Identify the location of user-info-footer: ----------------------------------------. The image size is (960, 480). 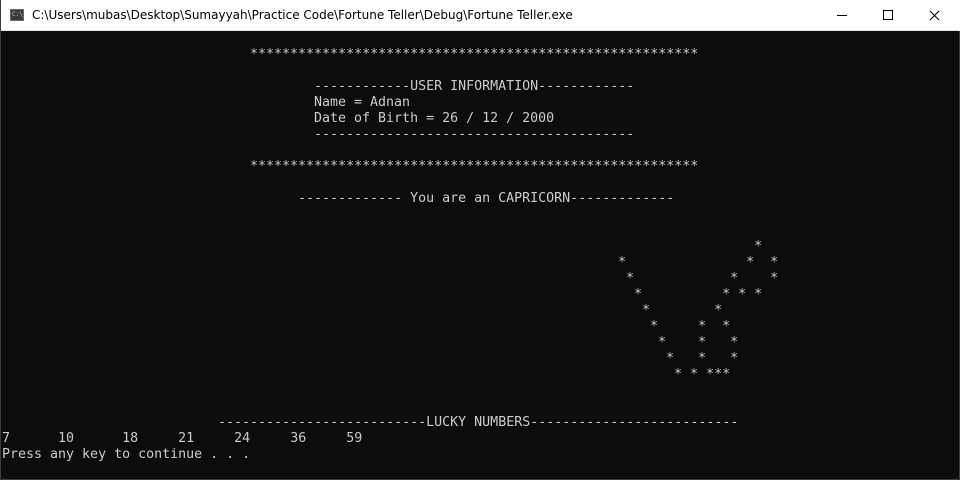
(474, 134).